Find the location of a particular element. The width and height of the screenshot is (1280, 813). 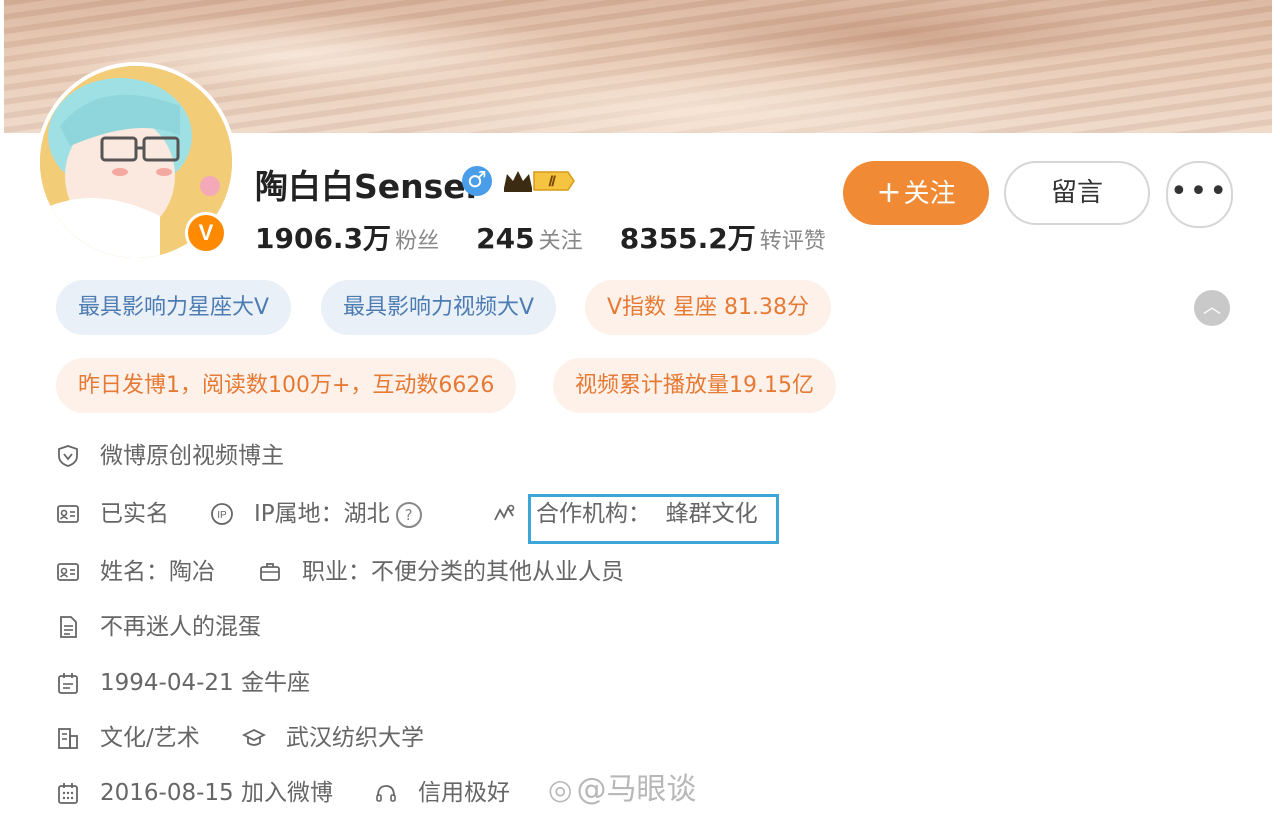

vip-crown-icon: Ⅱ is located at coordinates (539, 181).